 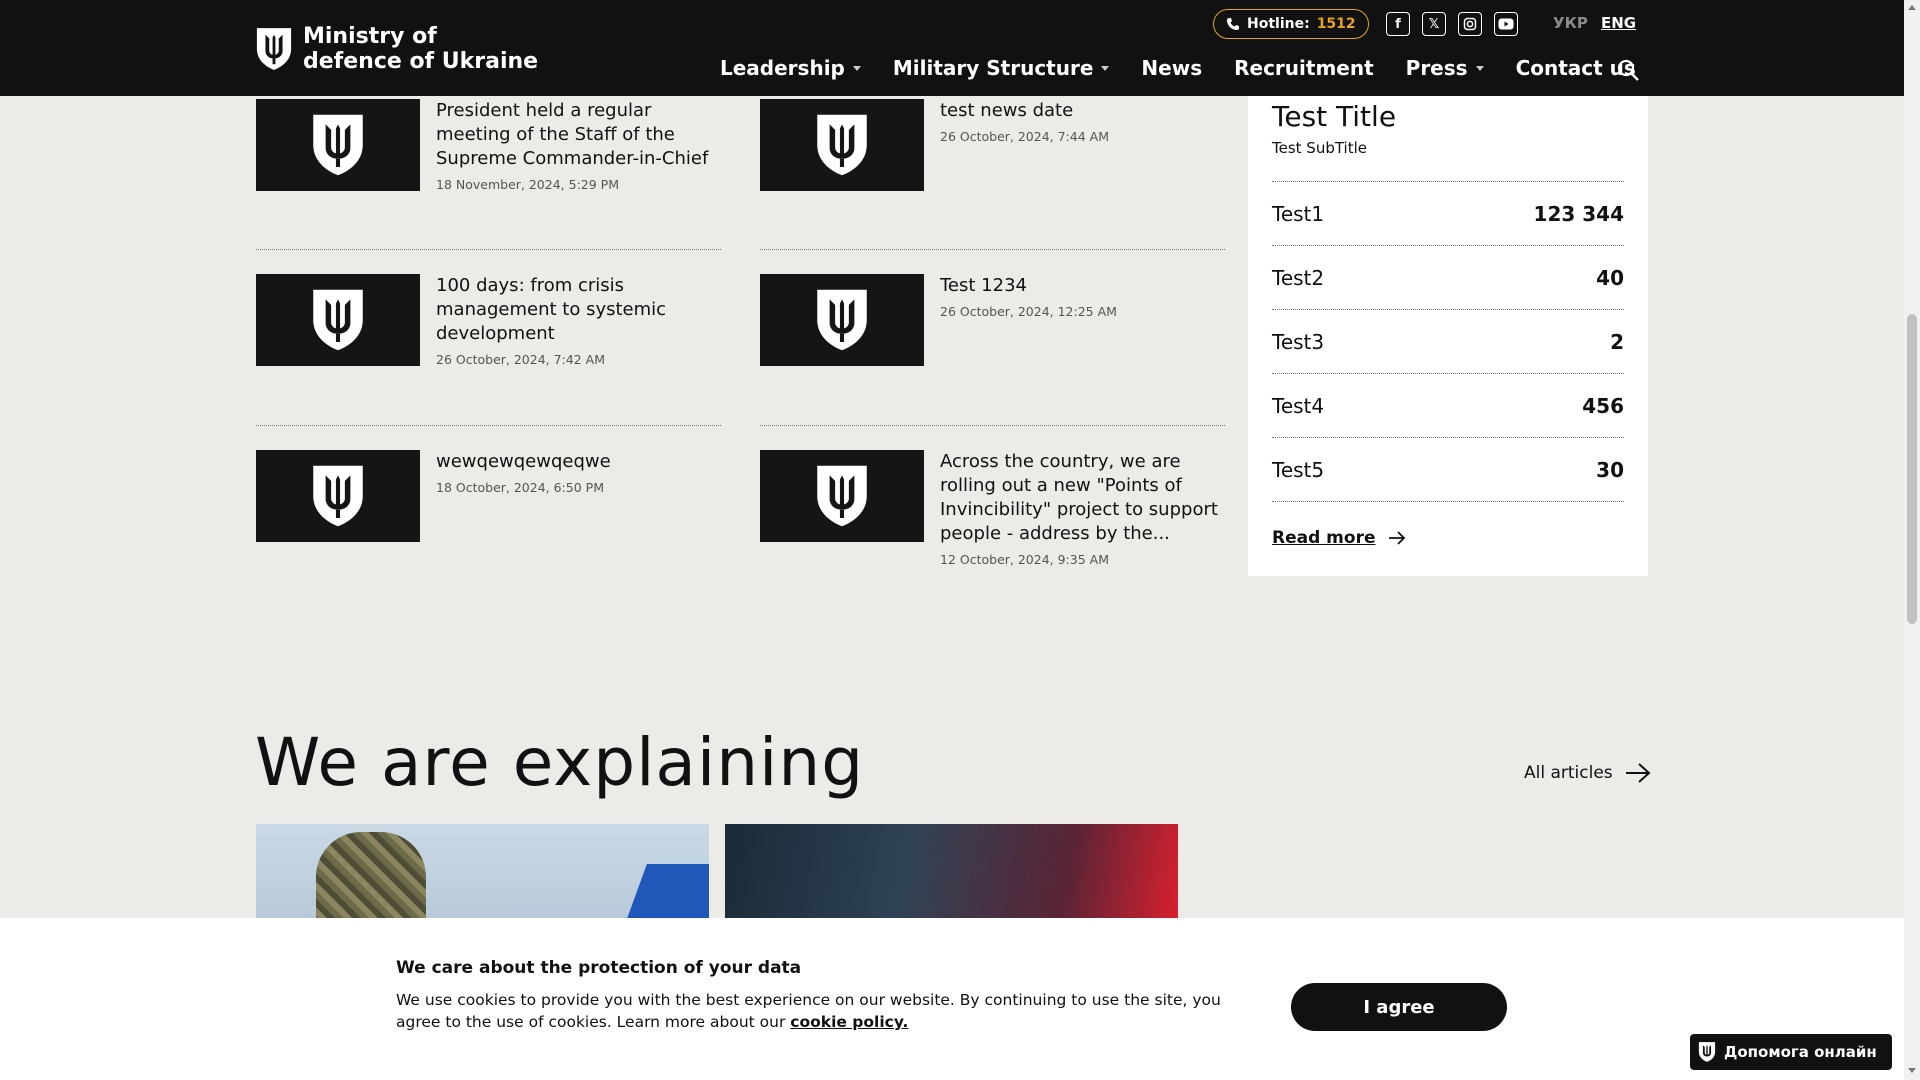 I want to click on nav-label: Military Structure, so click(x=993, y=68).